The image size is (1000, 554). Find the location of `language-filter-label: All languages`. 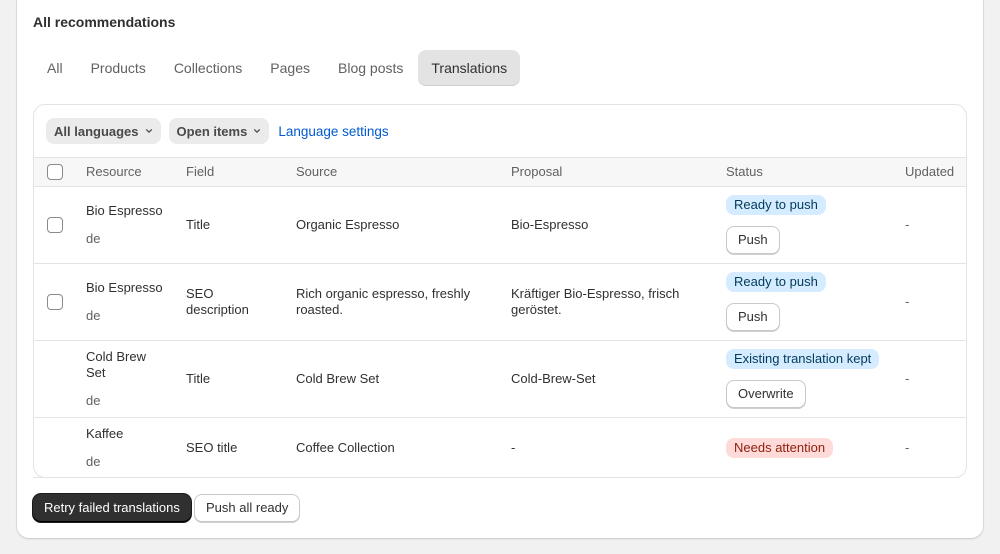

language-filter-label: All languages is located at coordinates (96, 131).